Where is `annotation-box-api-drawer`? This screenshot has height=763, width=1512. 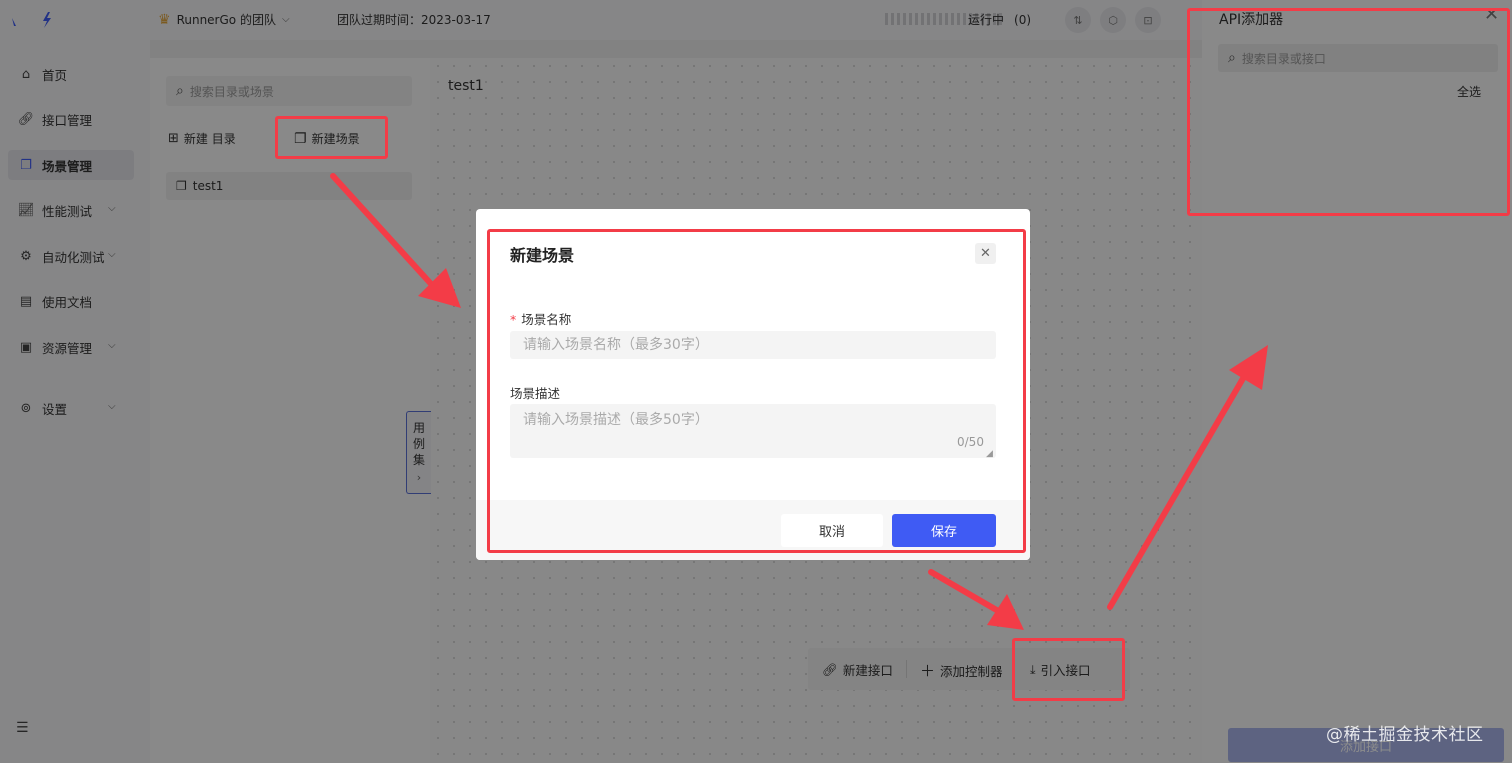 annotation-box-api-drawer is located at coordinates (1348, 112).